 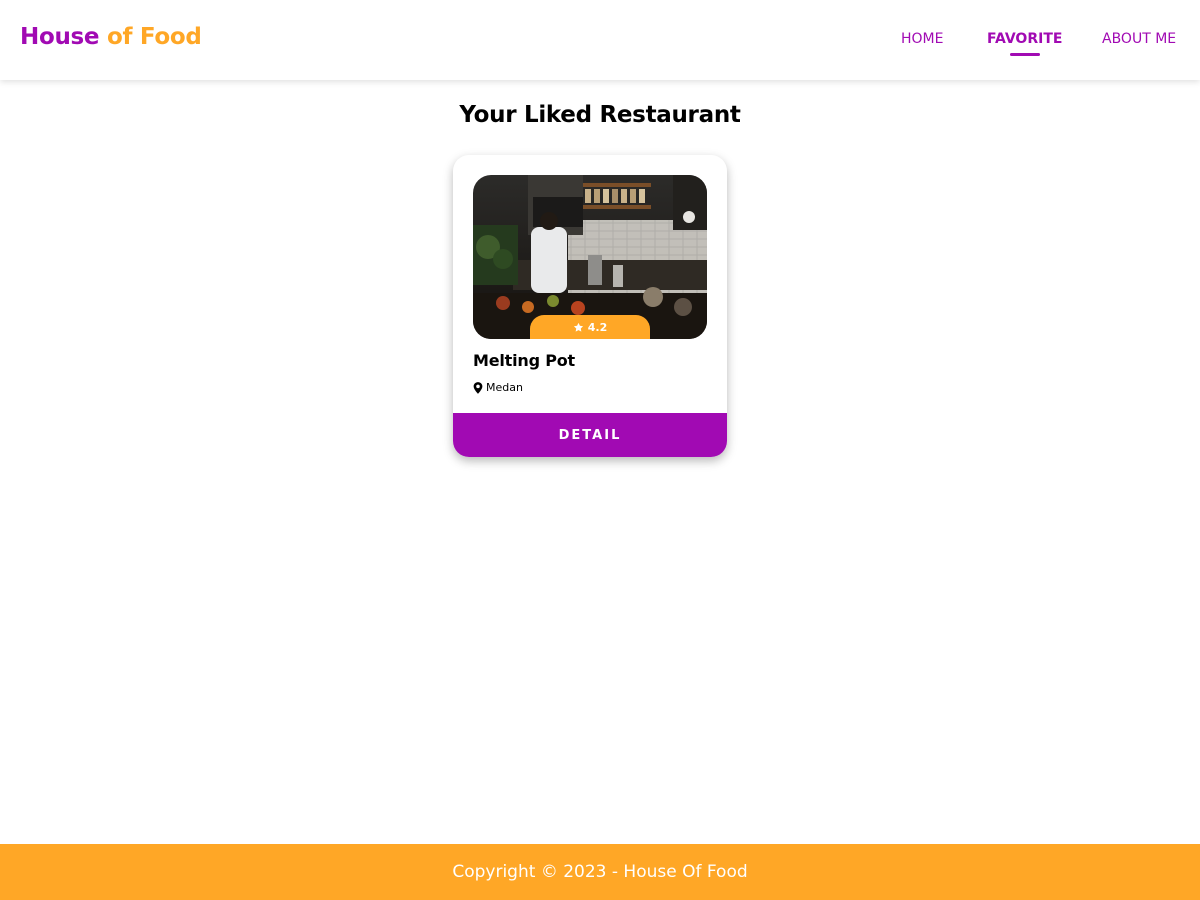 What do you see at coordinates (504, 387) in the screenshot?
I see `restaurant-city: Medan` at bounding box center [504, 387].